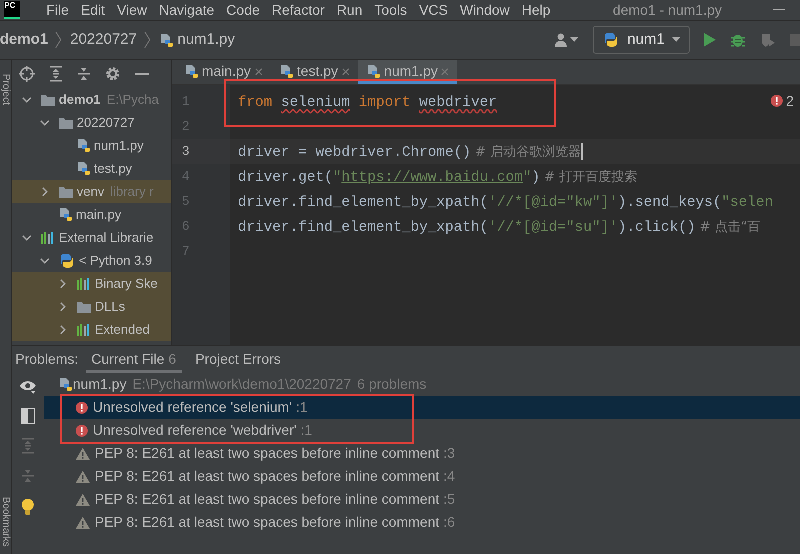 This screenshot has height=554, width=800. Describe the element at coordinates (314, 72) in the screenshot. I see `editor-tab: test.py` at that location.